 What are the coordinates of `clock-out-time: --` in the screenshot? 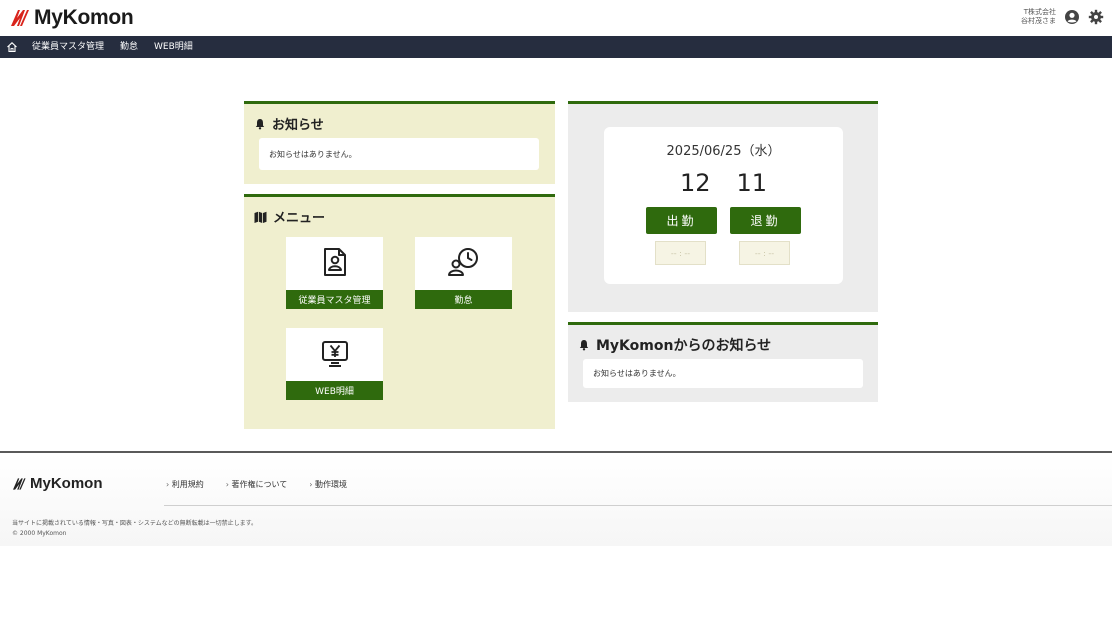 It's located at (764, 253).